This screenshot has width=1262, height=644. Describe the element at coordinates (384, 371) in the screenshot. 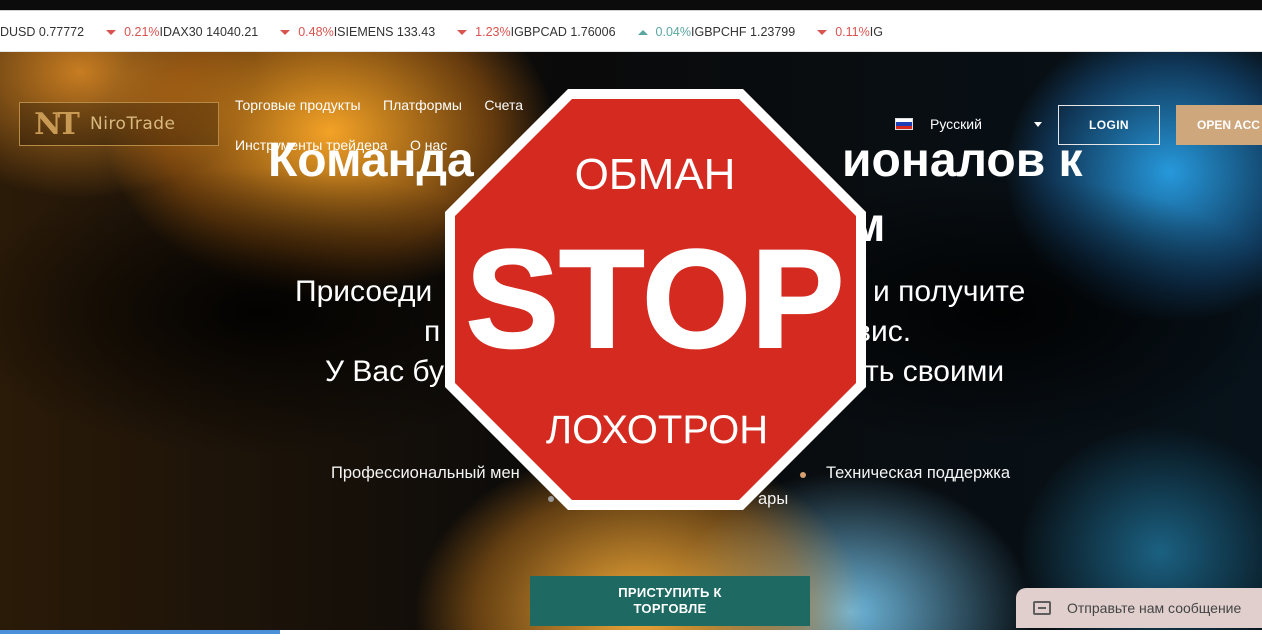

I see `hero-subtitle-line3-left: У Вас бу` at that location.